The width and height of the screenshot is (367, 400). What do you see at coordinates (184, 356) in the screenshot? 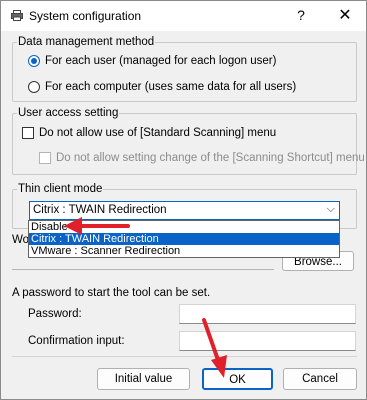
I see `footer-divider` at bounding box center [184, 356].